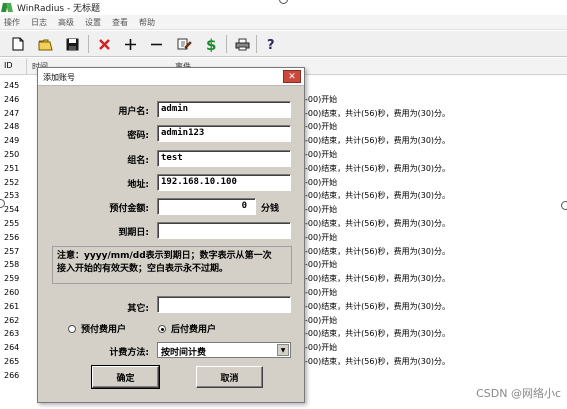 The width and height of the screenshot is (567, 409). Describe the element at coordinates (11, 140) in the screenshot. I see `row-id: 249` at that location.